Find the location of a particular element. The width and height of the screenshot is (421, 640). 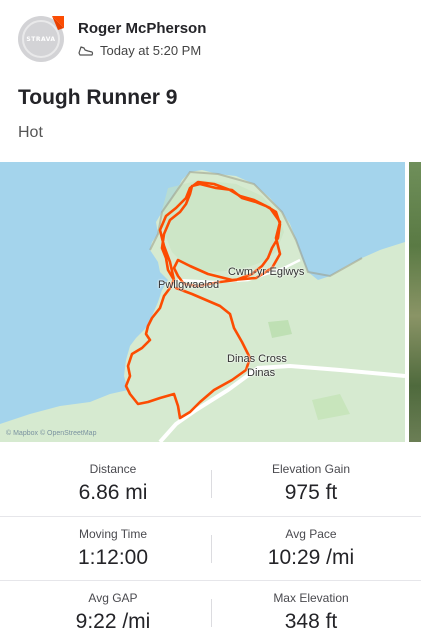

stat-label: Elevation Gain is located at coordinates (311, 469).